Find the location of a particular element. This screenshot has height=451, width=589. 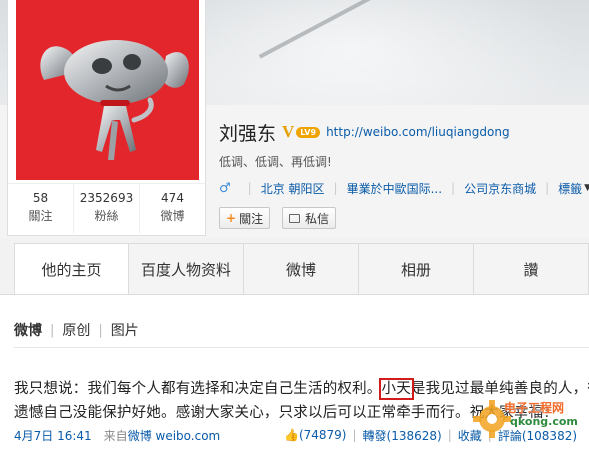

post-time-link: 4月7日 16:41 is located at coordinates (53, 435).